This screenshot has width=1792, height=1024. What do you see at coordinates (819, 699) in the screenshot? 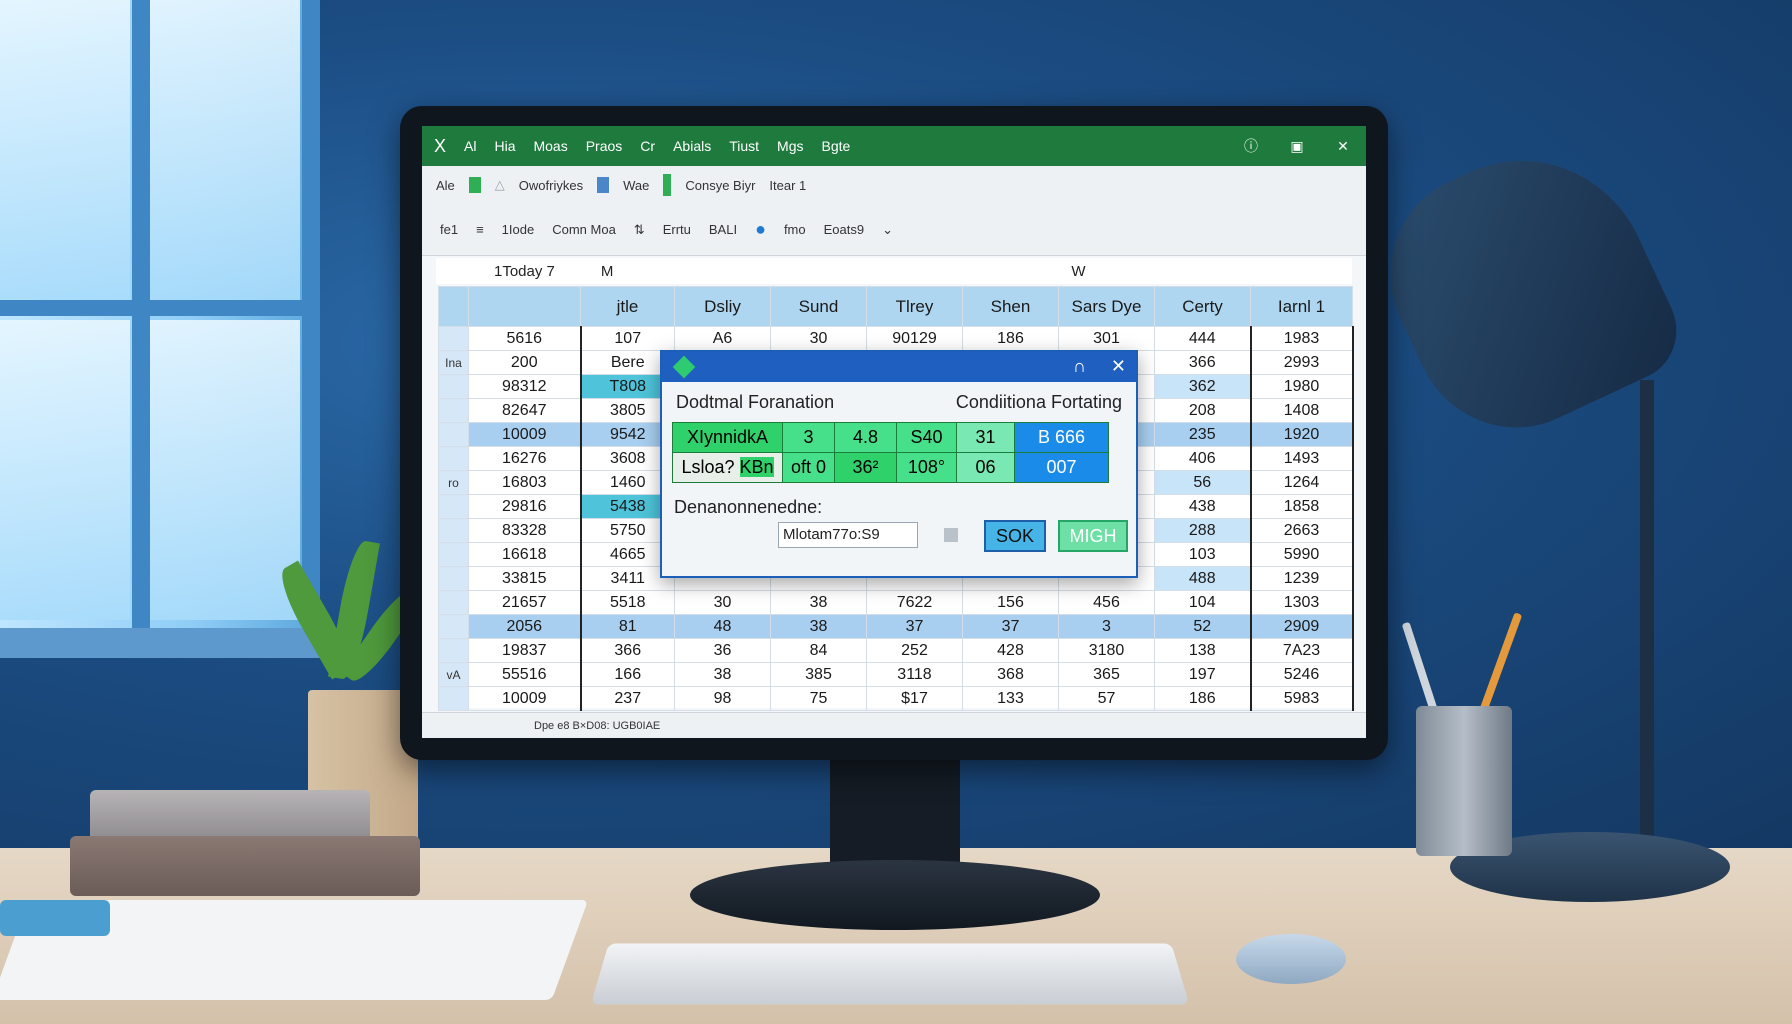
I see `table-cell: 75` at bounding box center [819, 699].